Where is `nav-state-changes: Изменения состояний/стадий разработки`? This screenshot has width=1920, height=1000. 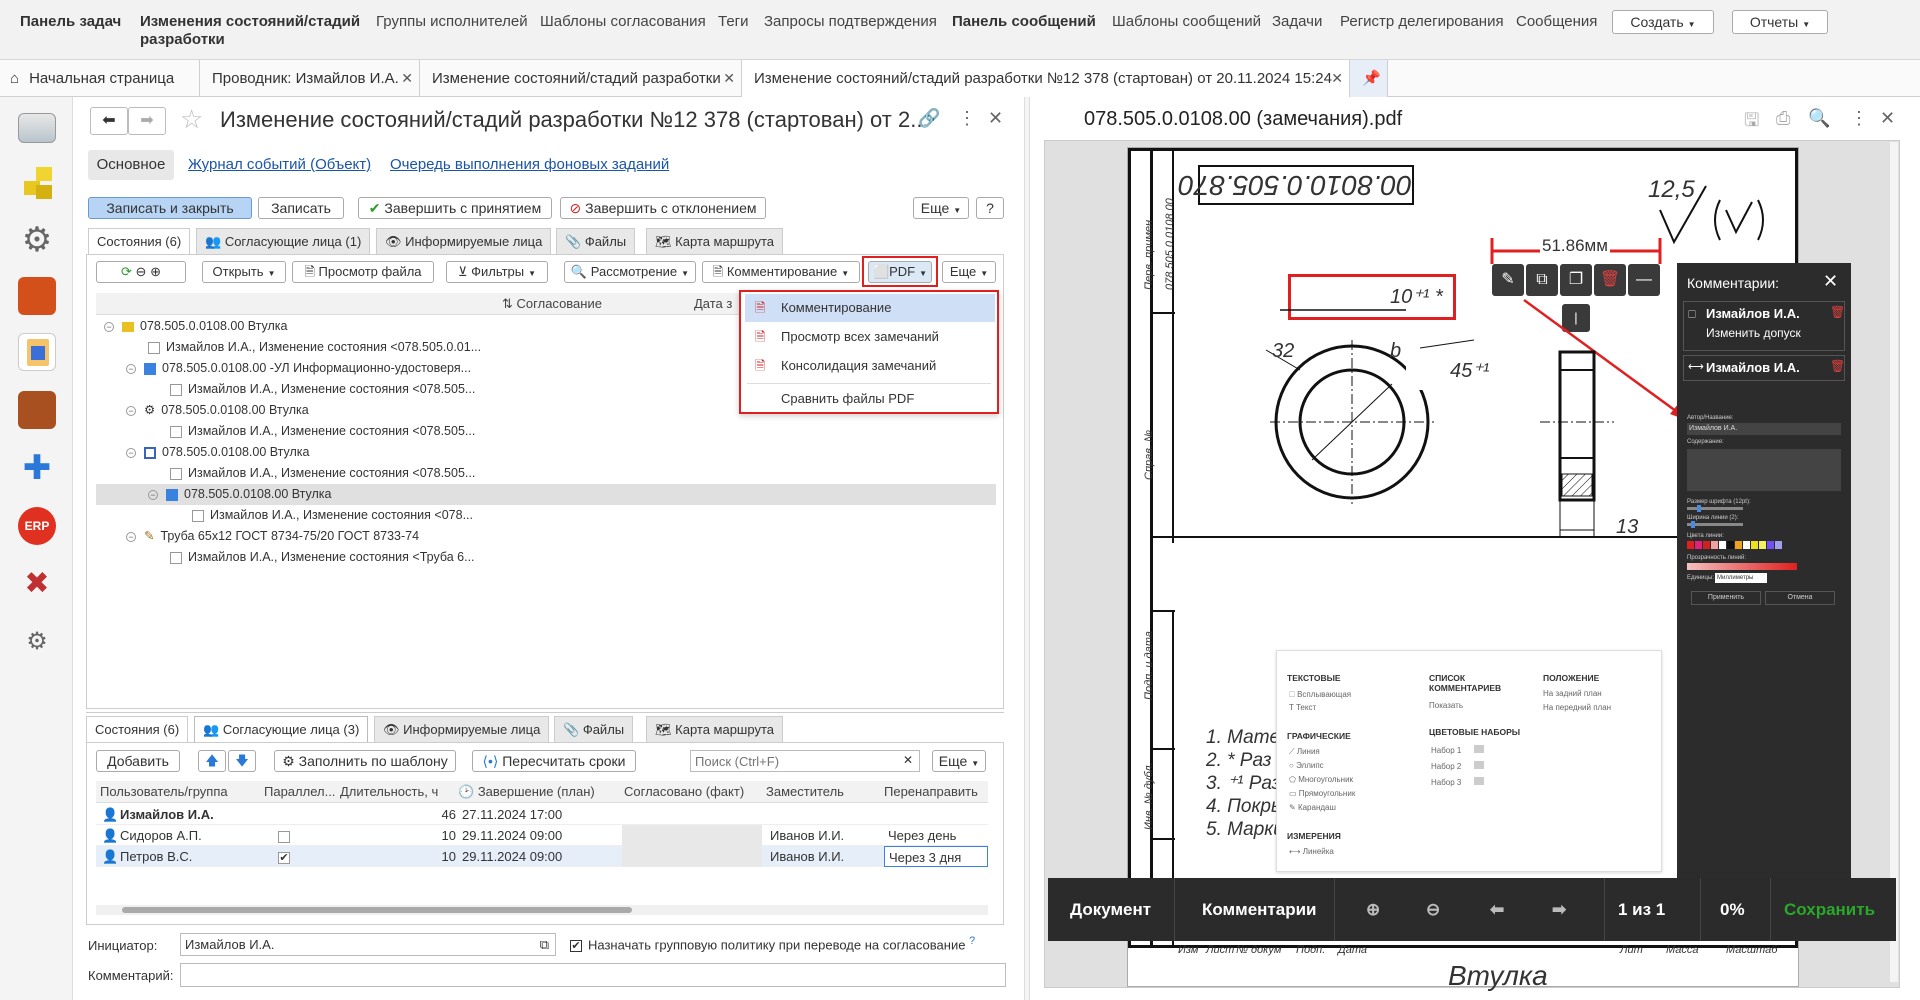
nav-state-changes: Изменения состояний/стадий разработки is located at coordinates (255, 31).